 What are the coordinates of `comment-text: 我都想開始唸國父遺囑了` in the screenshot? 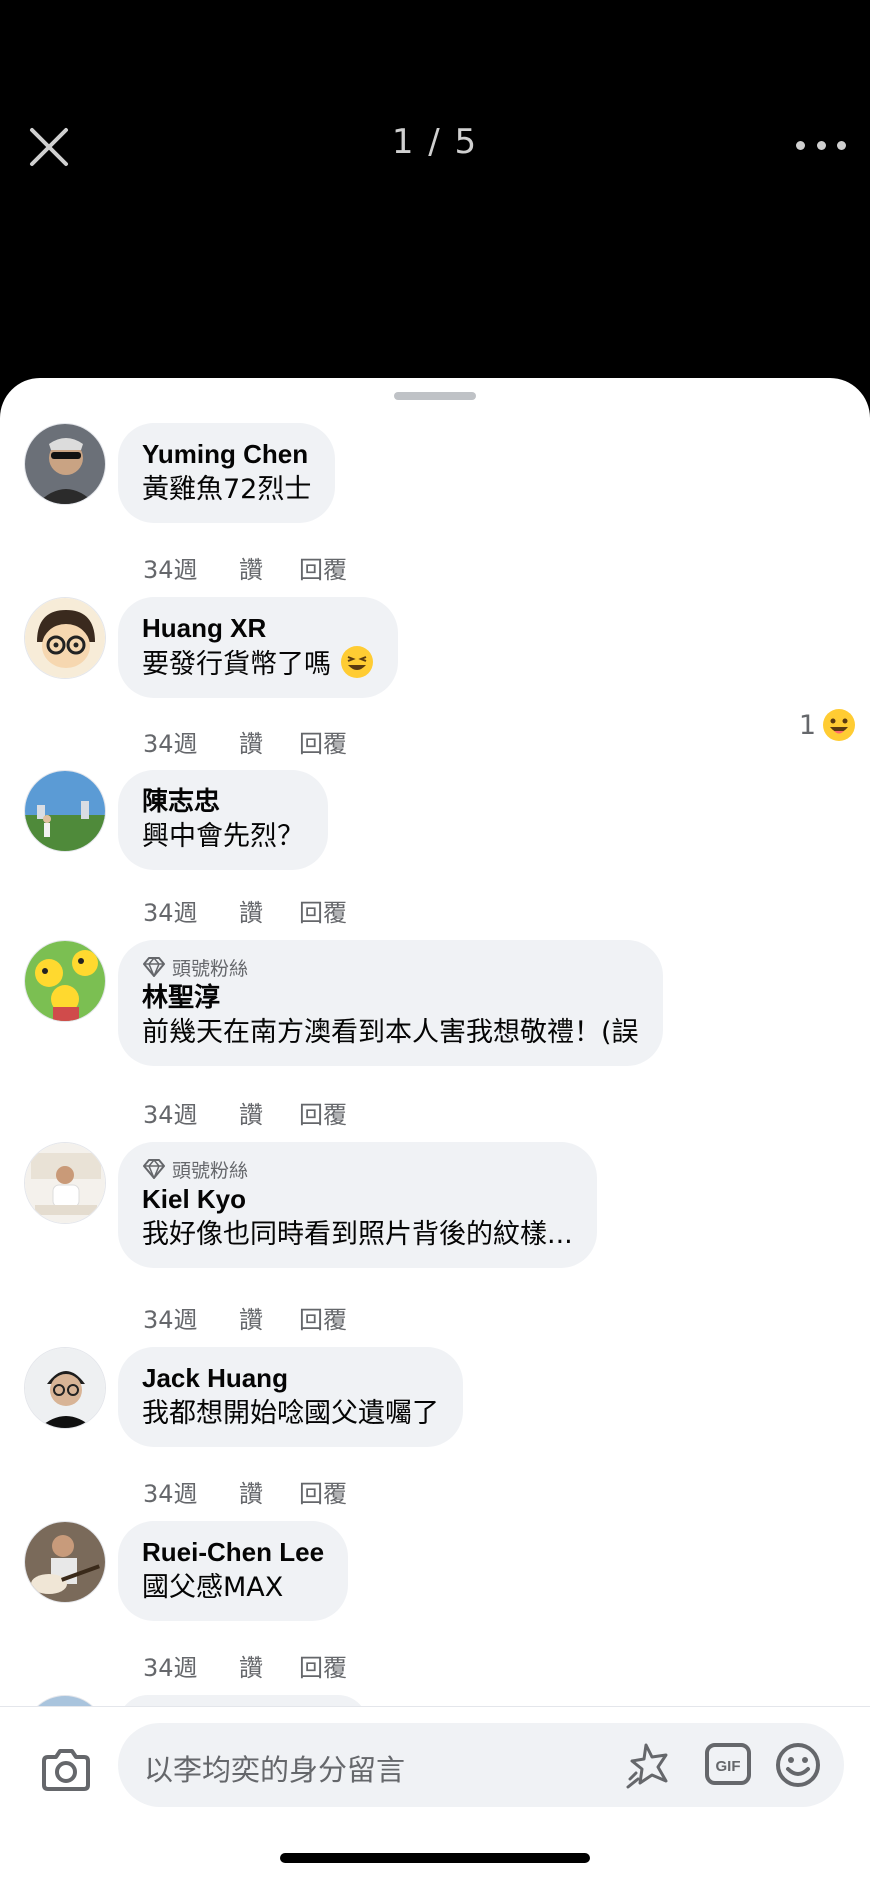 It's located at (290, 1413).